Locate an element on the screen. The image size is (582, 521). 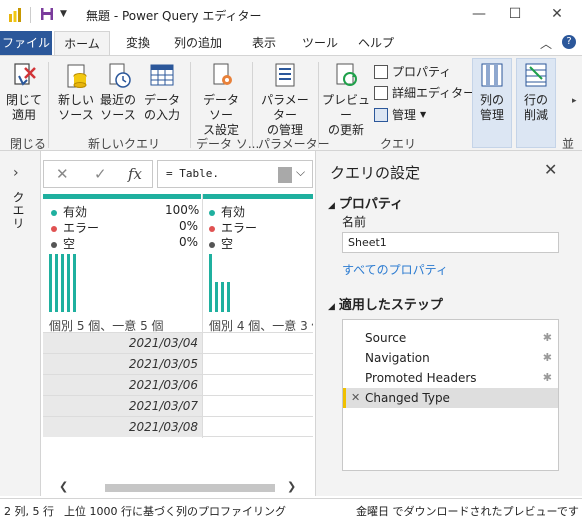
fx-icon: fx is located at coordinates (135, 174).